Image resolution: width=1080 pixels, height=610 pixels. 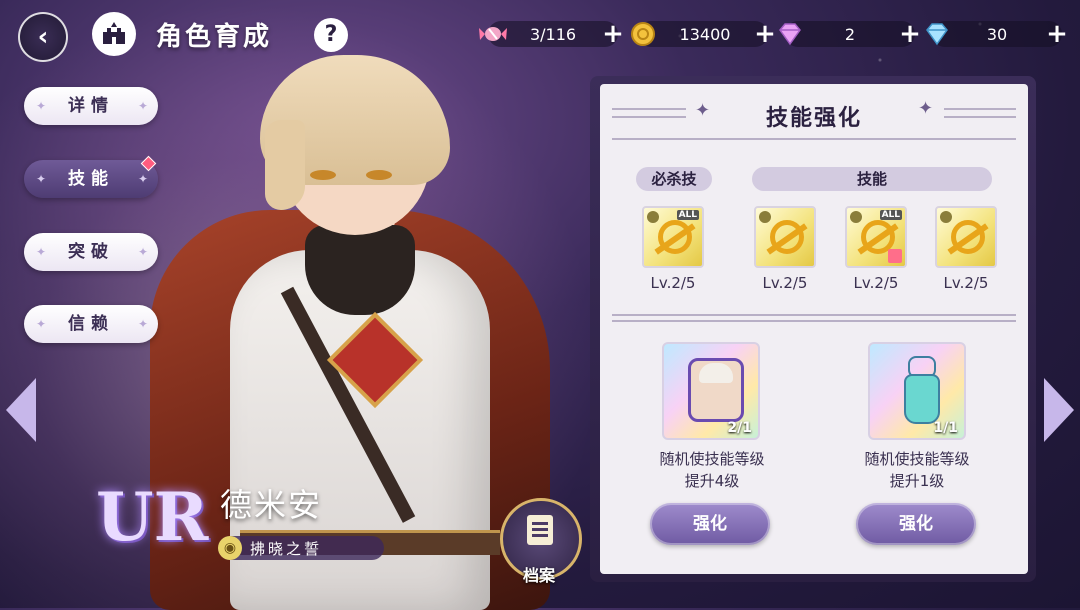 I want to click on nav-skills-button: ✦ 技能 ✦, so click(x=91, y=176).